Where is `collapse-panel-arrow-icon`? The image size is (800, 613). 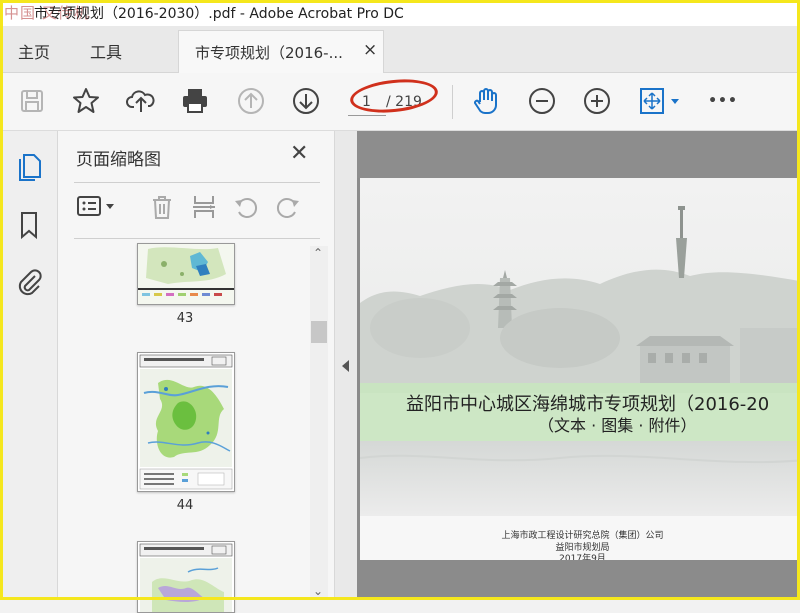
collapse-panel-arrow-icon is located at coordinates (345, 366).